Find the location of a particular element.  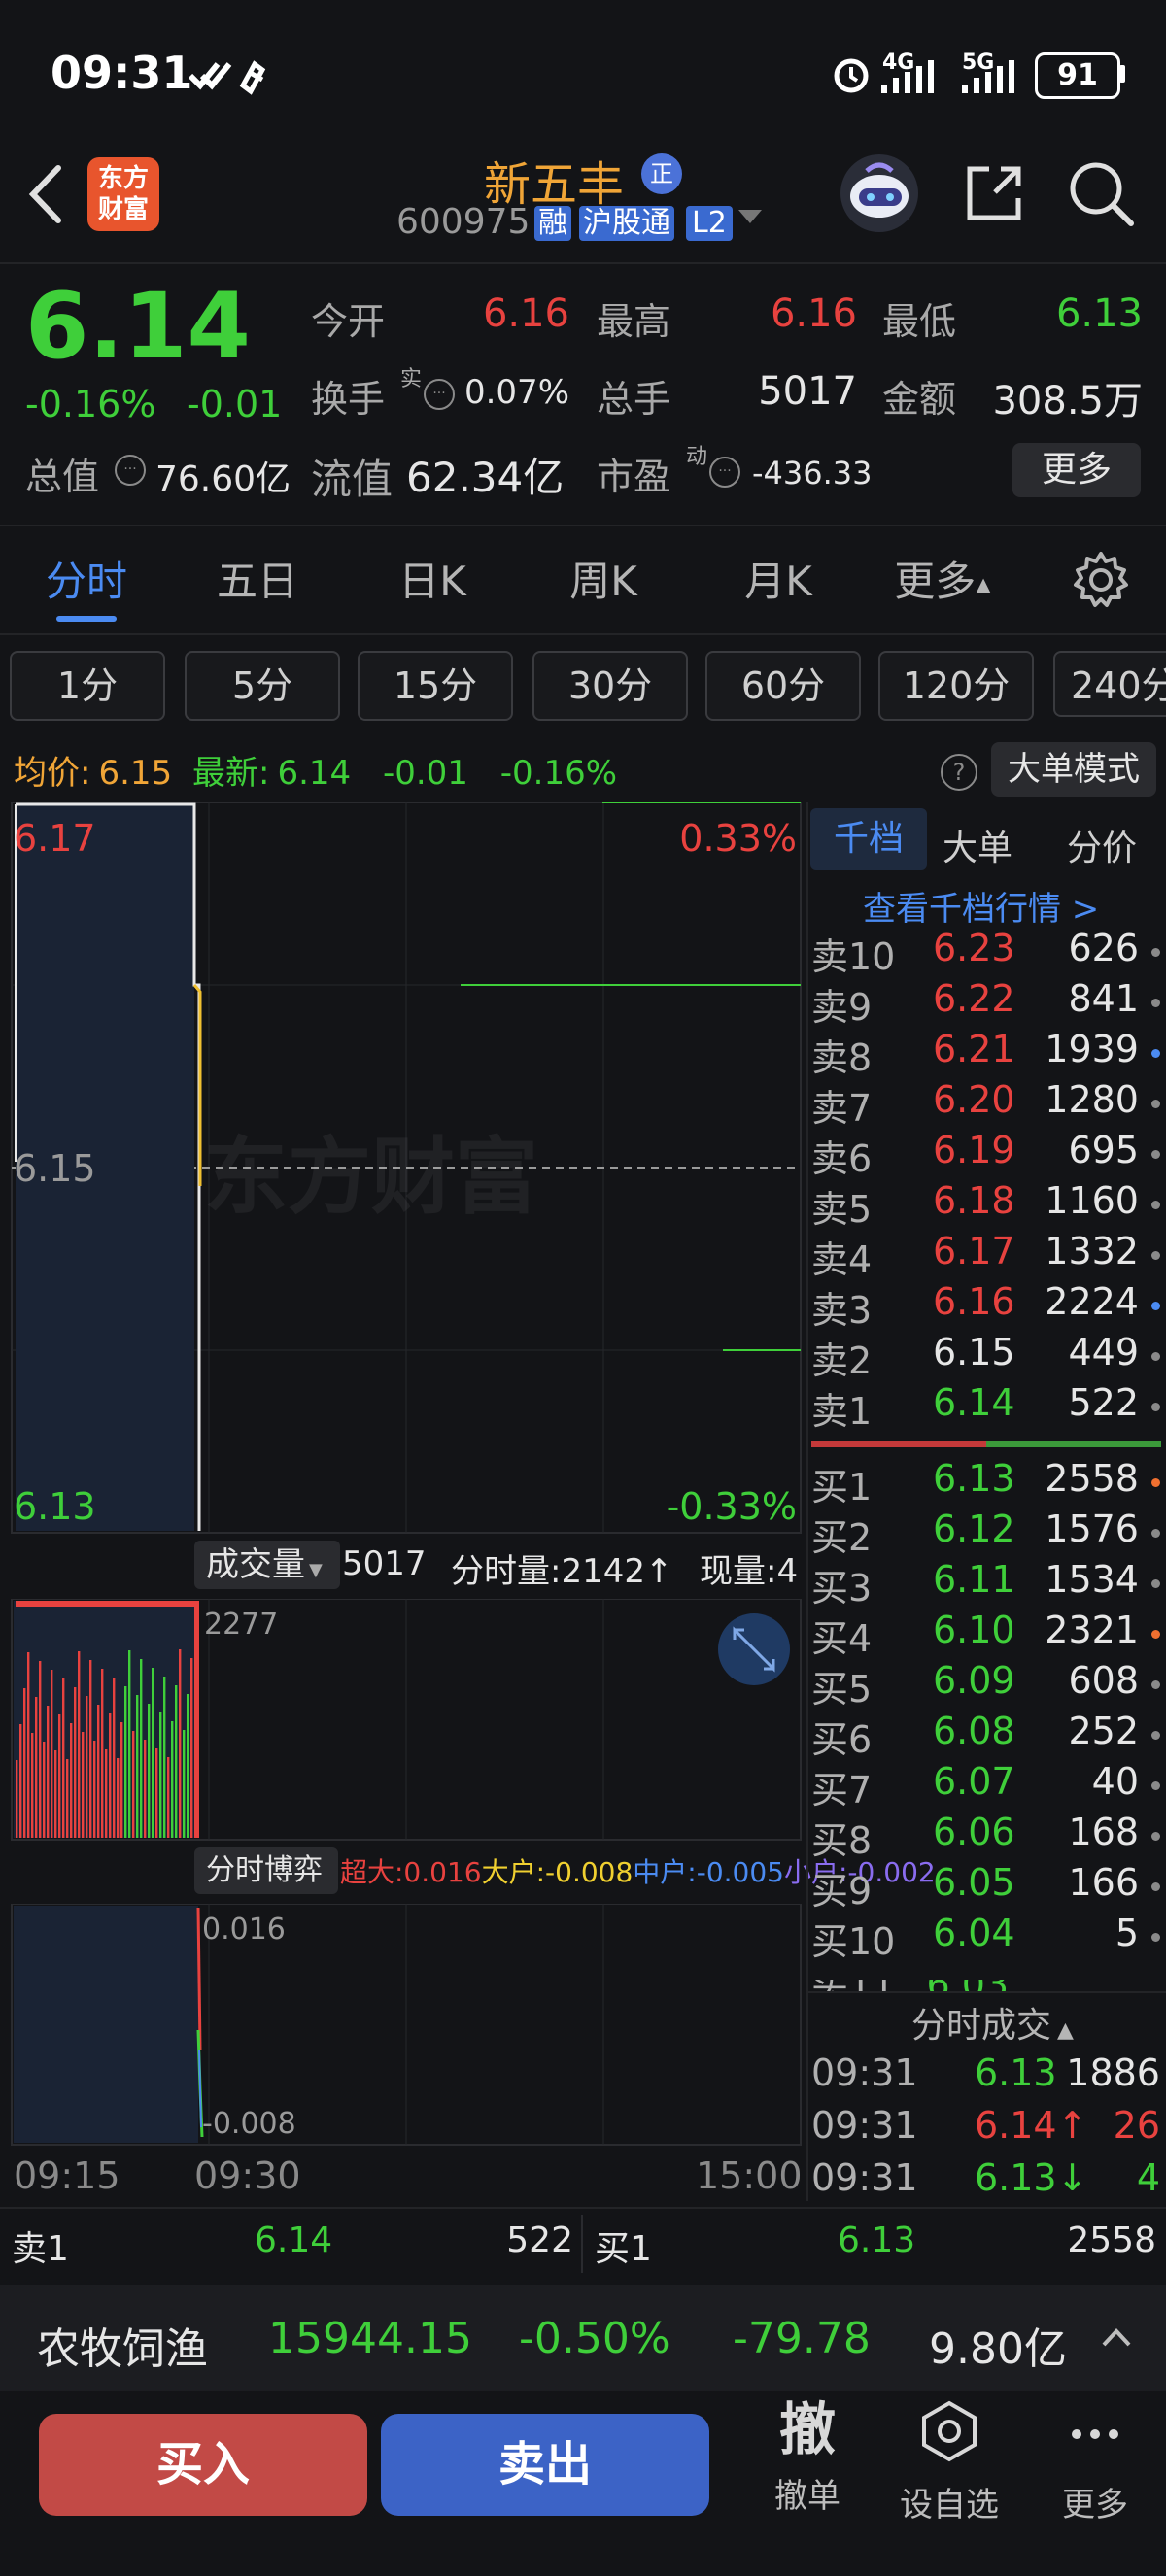

ask-row: 卖5 6.18 1160 is located at coordinates (988, 1205).